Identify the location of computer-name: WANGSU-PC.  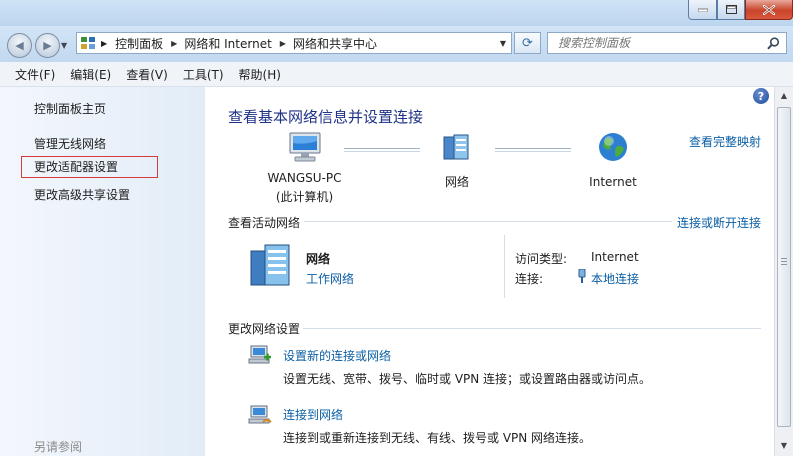
(304, 178).